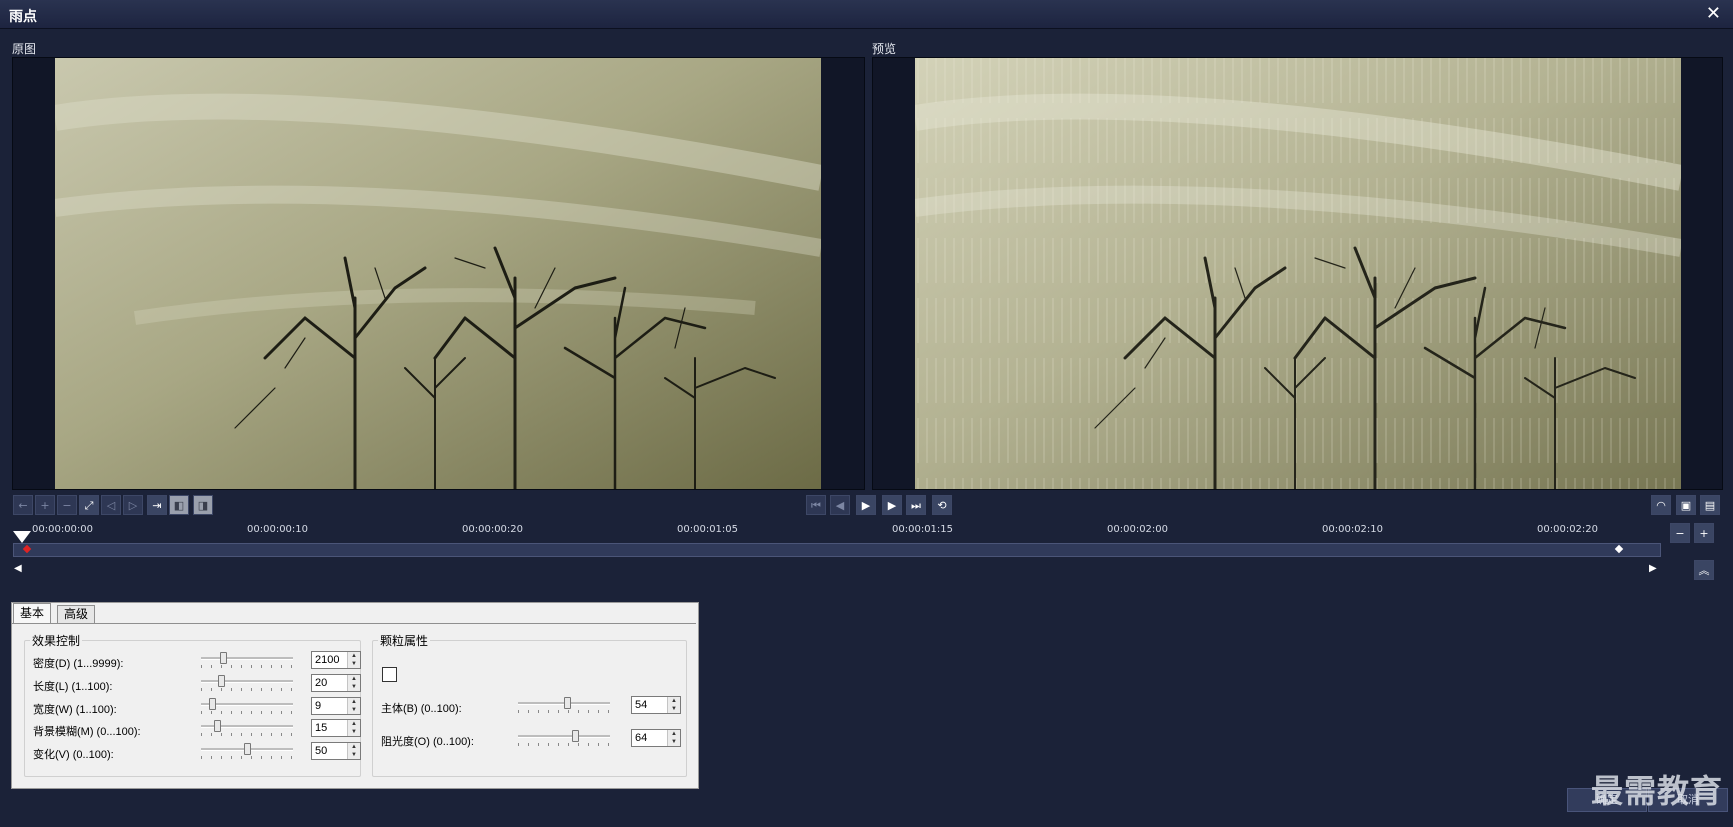 The width and height of the screenshot is (1733, 827). I want to click on invert-keyframe-icon: ⤢, so click(89, 505).